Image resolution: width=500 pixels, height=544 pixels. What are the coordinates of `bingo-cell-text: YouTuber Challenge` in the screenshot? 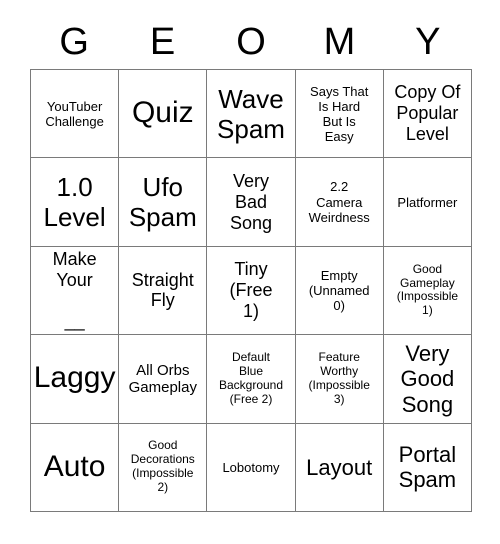 It's located at (74, 113).